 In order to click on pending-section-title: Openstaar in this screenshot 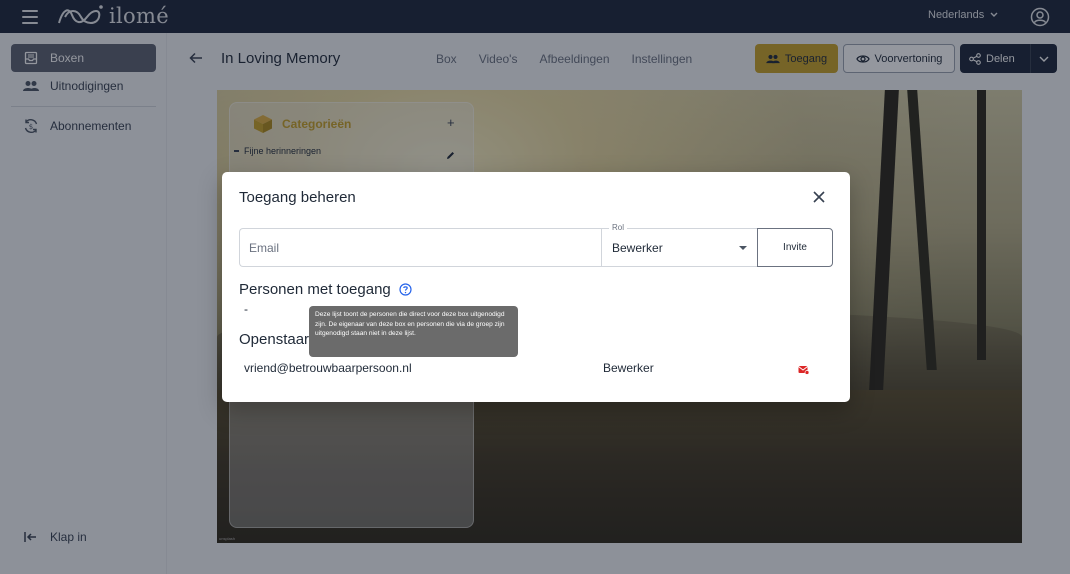, I will do `click(274, 339)`.